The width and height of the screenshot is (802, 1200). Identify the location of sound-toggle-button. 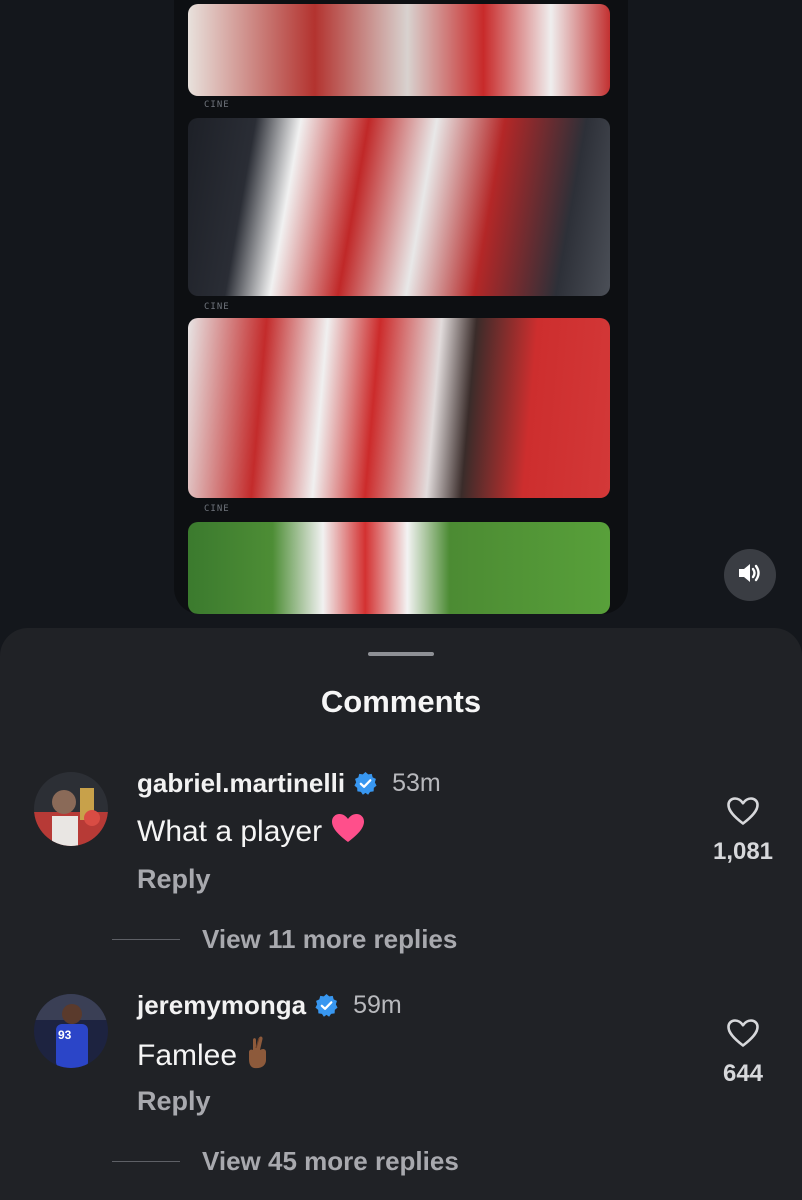
(750, 575).